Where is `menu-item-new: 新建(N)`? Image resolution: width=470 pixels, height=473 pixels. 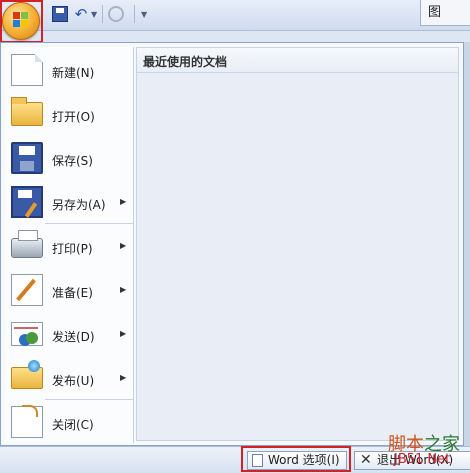 menu-item-new: 新建(N) is located at coordinates (69, 71).